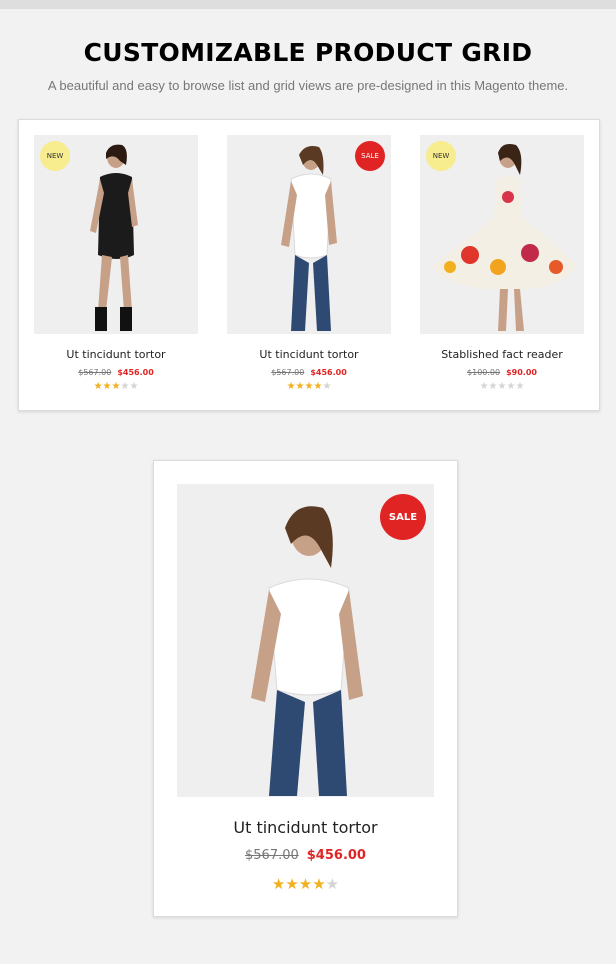 Image resolution: width=616 pixels, height=964 pixels. Describe the element at coordinates (484, 372) in the screenshot. I see `old-price: $100.00` at that location.